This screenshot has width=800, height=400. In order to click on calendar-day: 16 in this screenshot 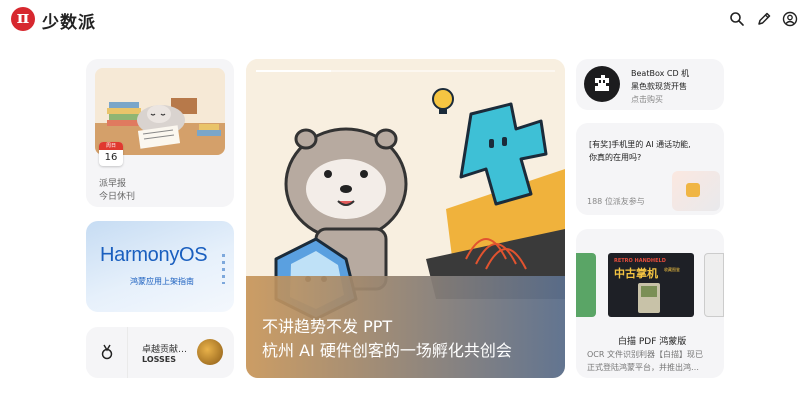, I will do `click(111, 157)`.